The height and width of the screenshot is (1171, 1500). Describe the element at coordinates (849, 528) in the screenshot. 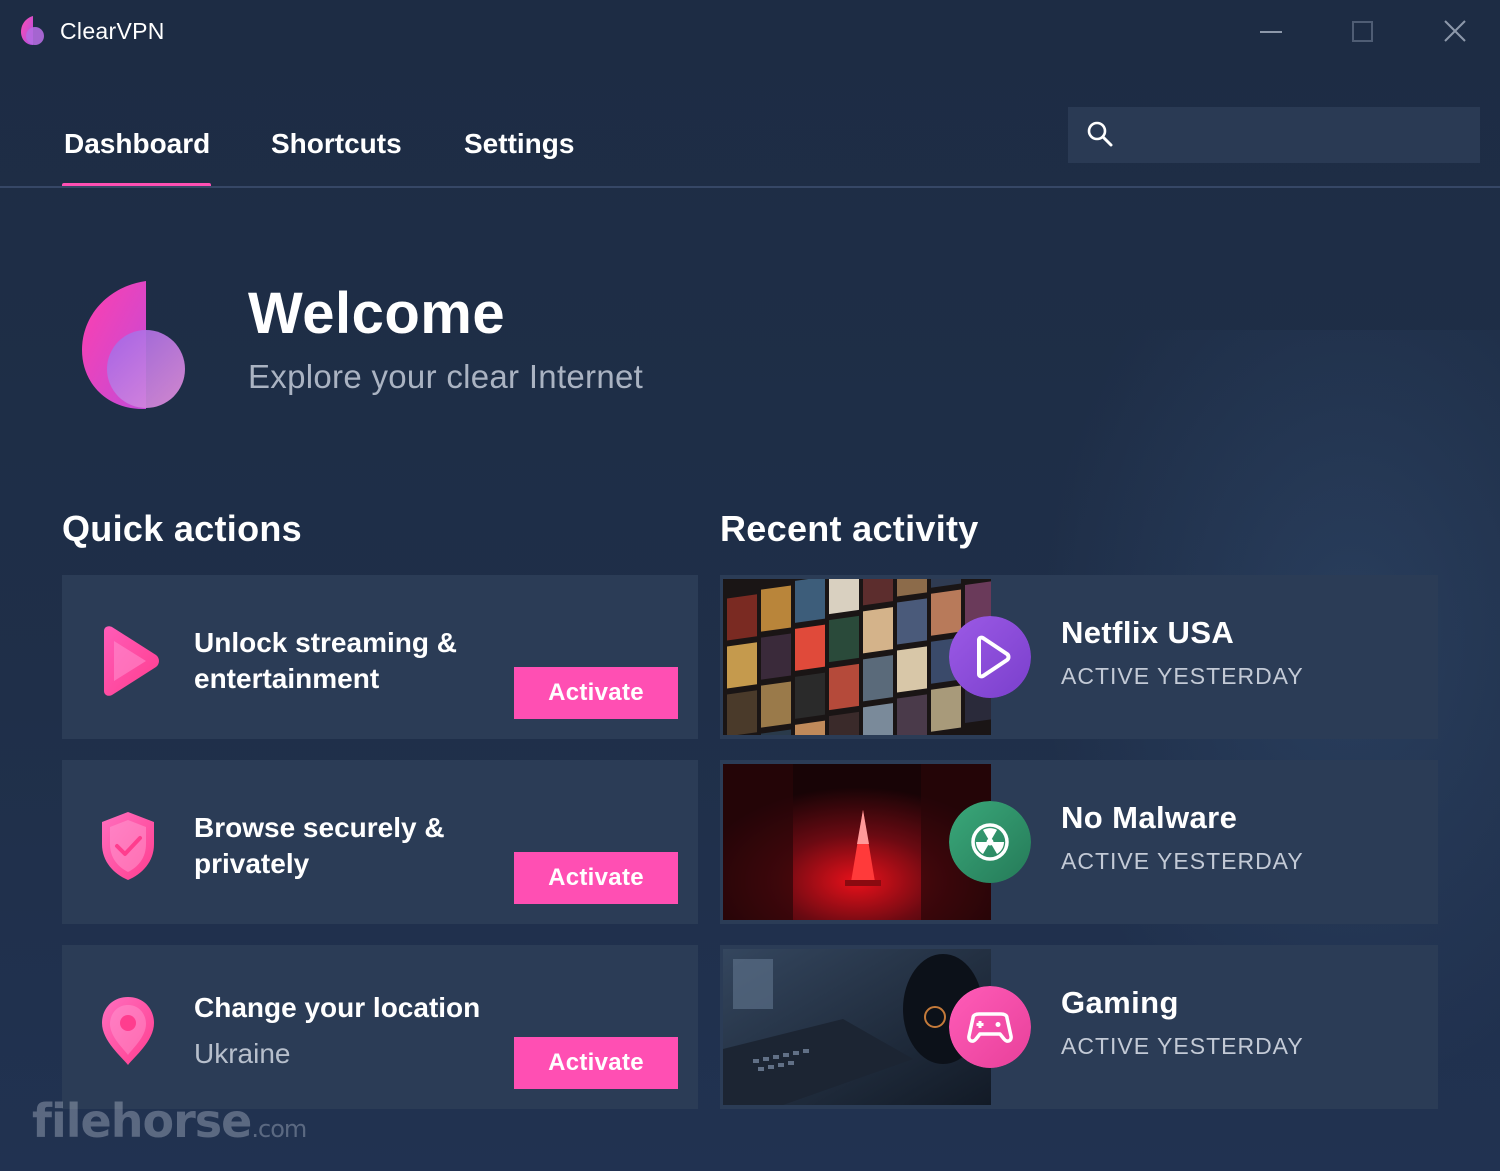

I see `recent-activity-heading: Recent activity` at that location.